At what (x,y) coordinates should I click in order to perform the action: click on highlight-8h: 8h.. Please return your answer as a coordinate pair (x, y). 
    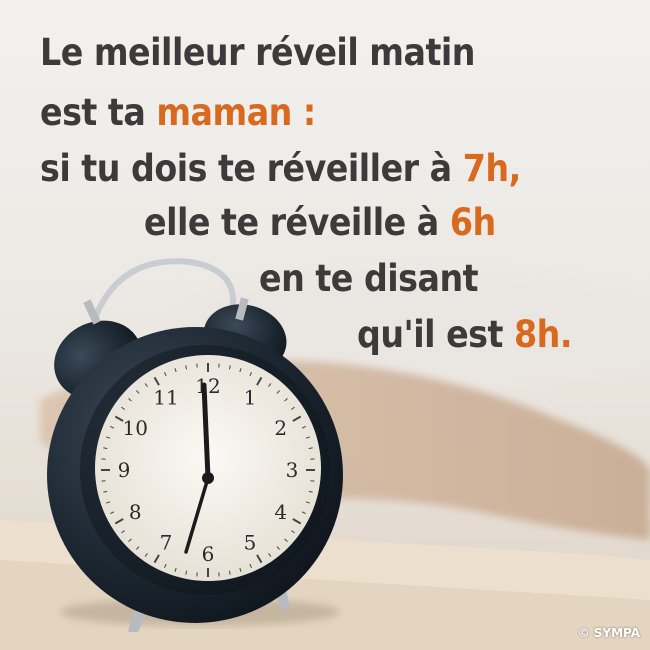
    Looking at the image, I should click on (543, 334).